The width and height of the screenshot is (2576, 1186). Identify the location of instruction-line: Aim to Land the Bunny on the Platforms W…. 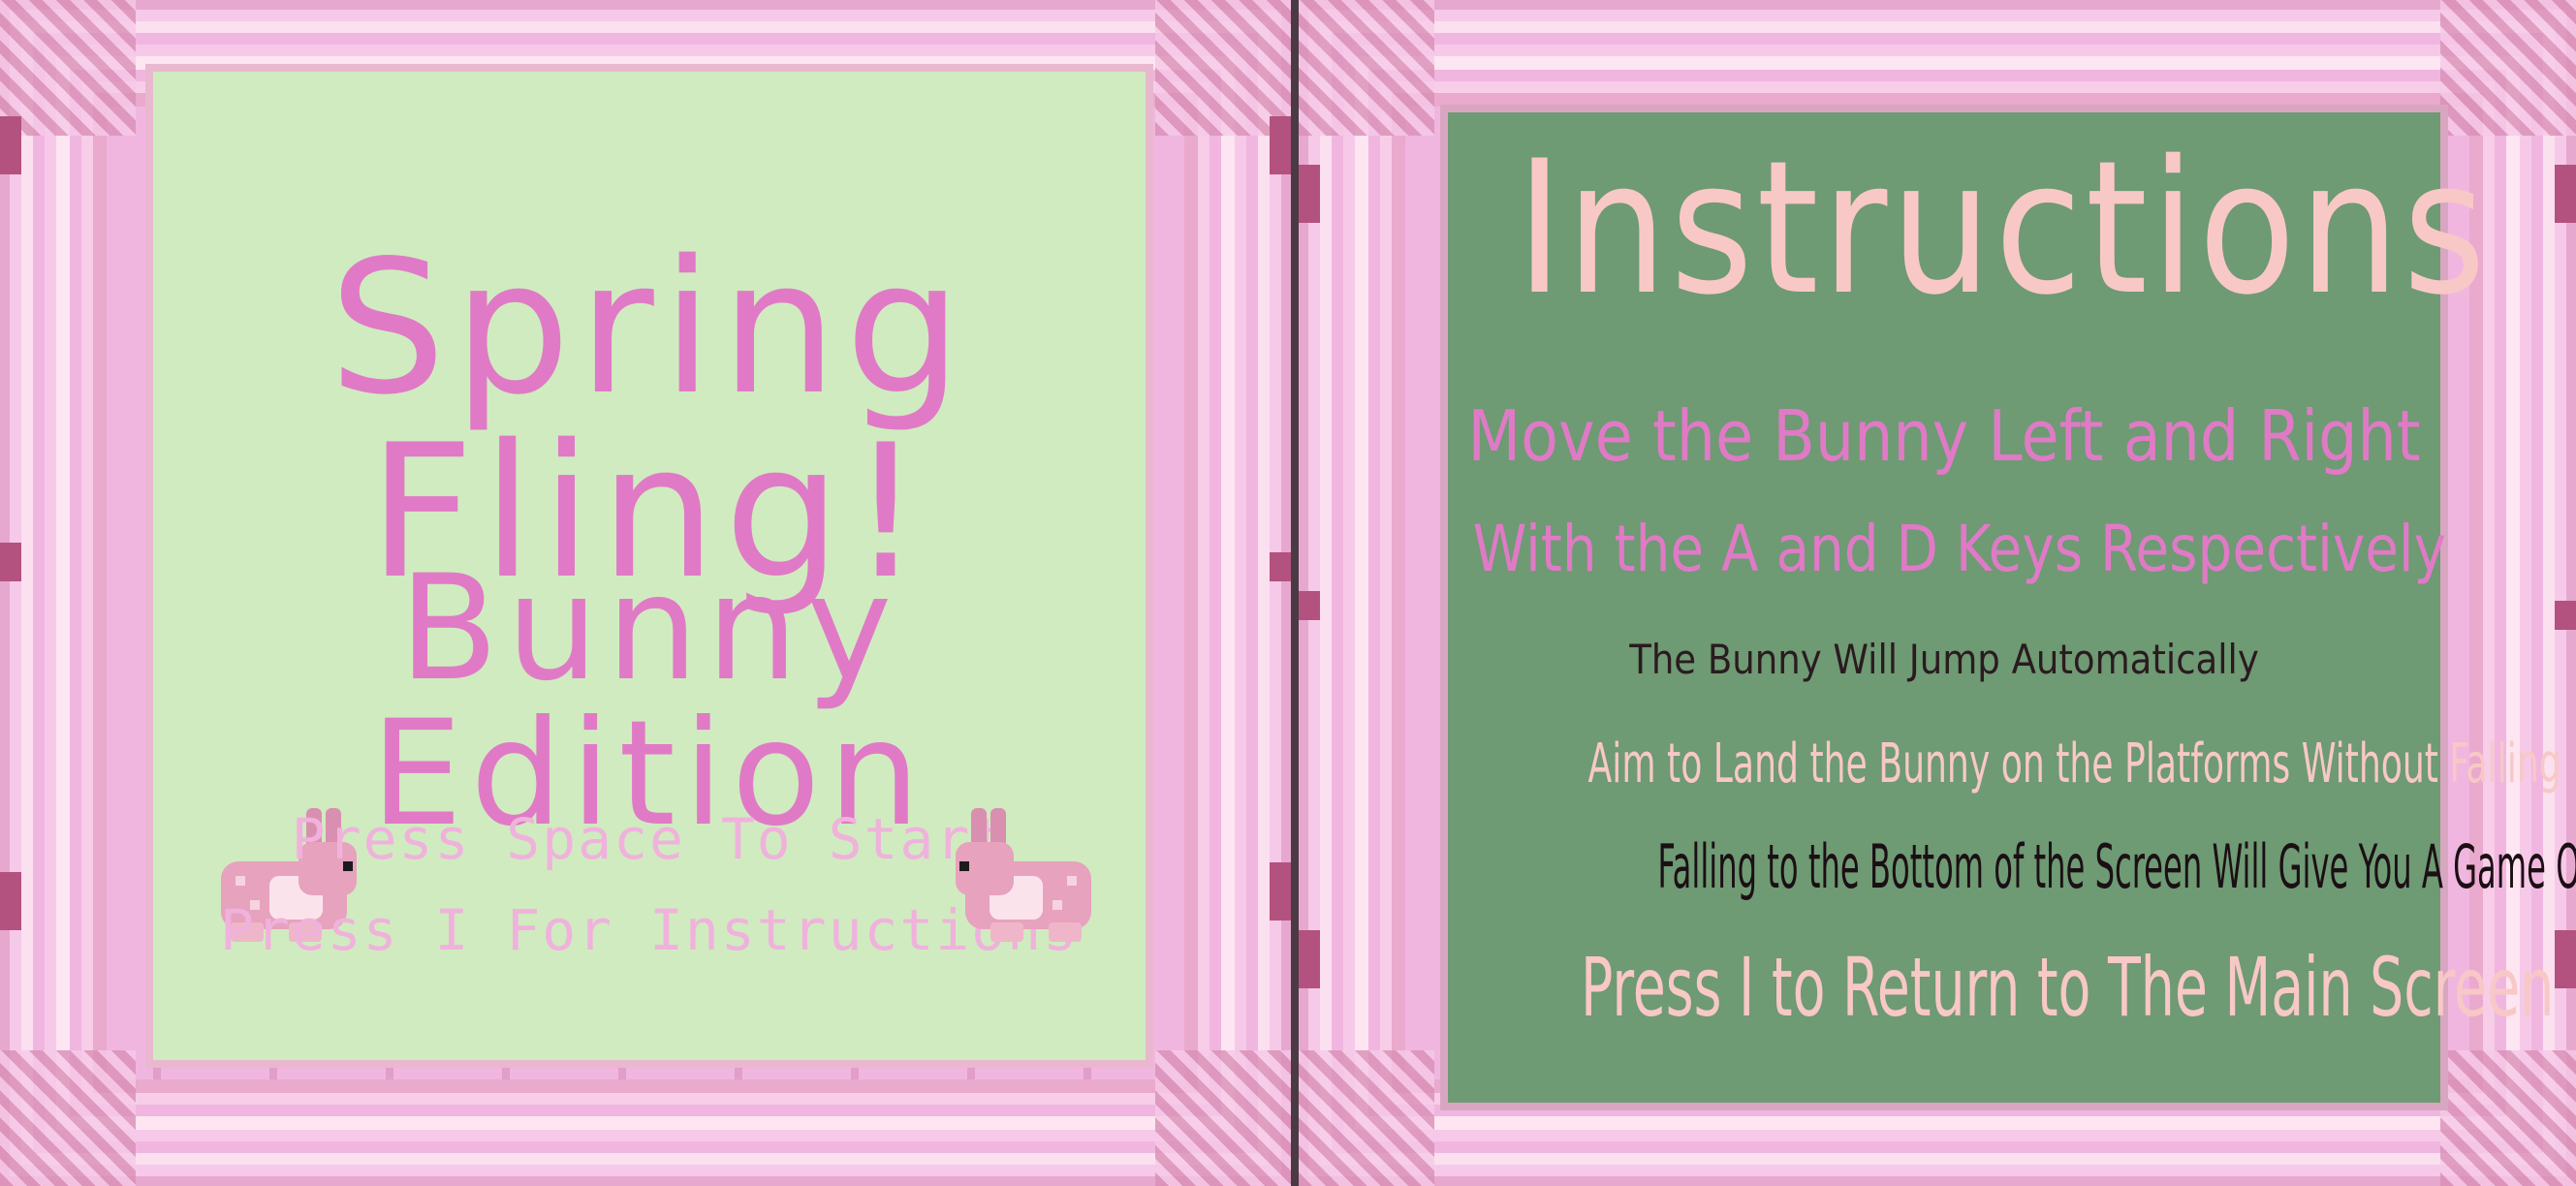
(2074, 765).